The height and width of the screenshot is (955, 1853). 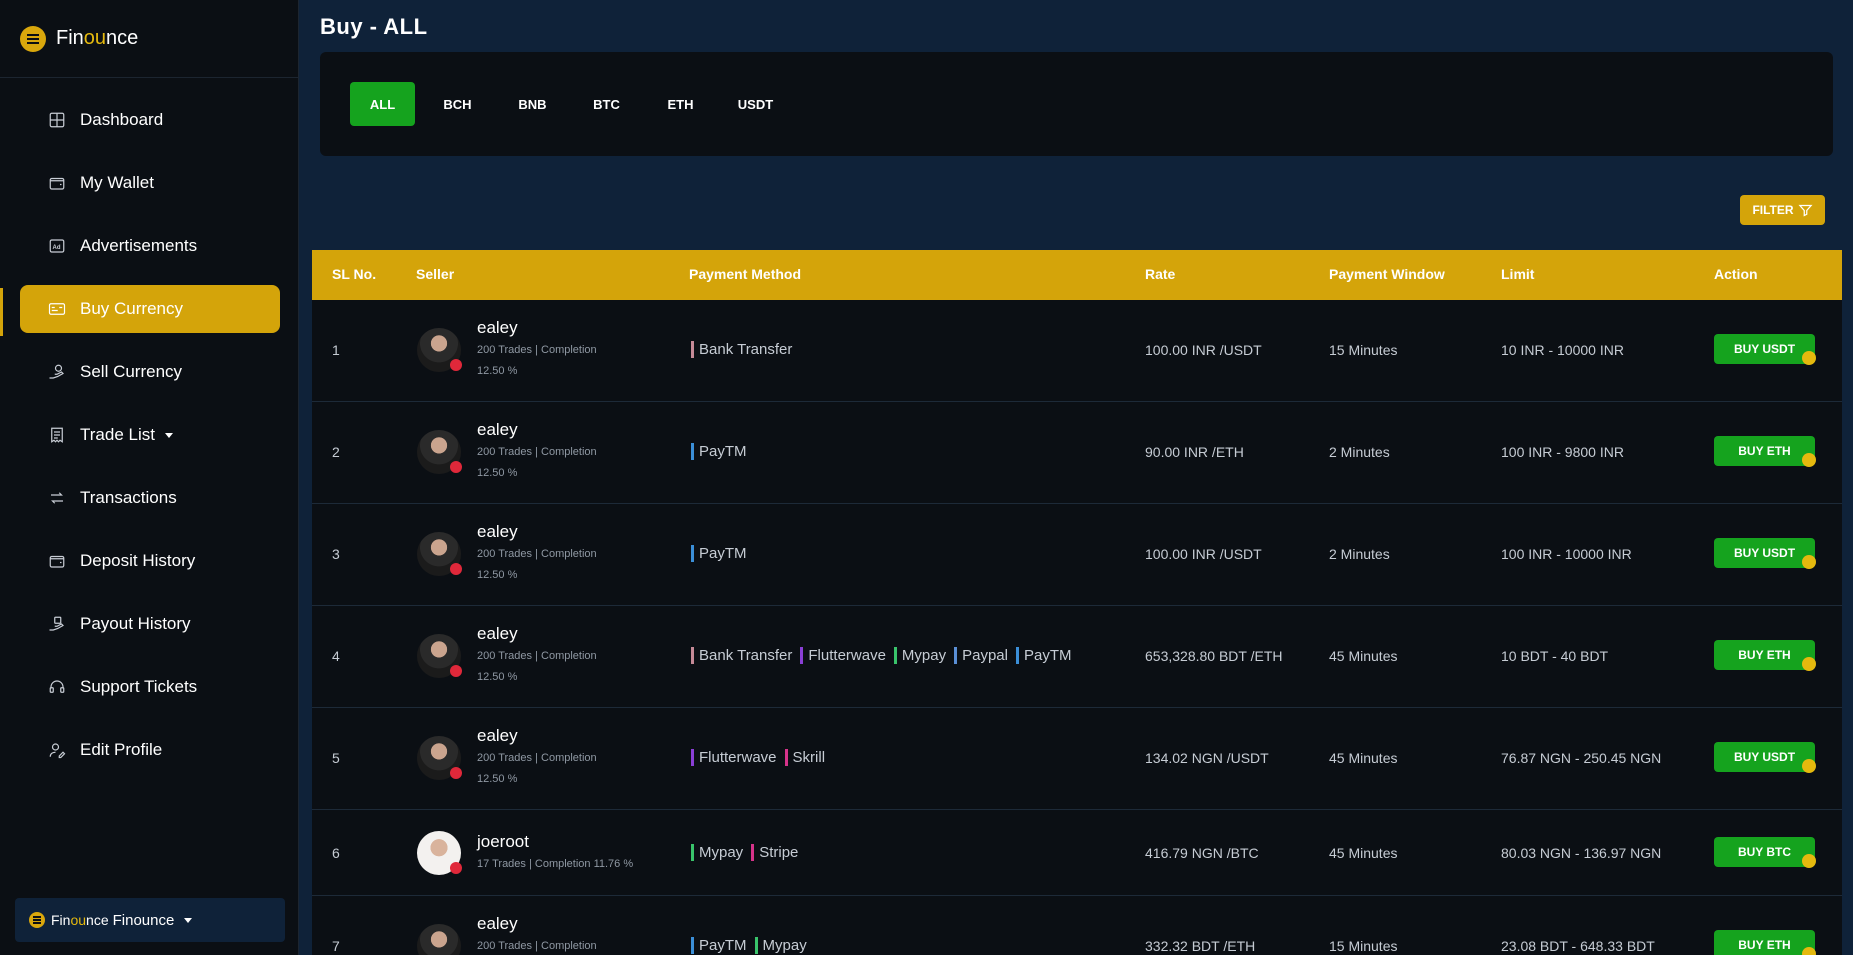 What do you see at coordinates (138, 560) in the screenshot?
I see `sidebar-item-label: Deposit History` at bounding box center [138, 560].